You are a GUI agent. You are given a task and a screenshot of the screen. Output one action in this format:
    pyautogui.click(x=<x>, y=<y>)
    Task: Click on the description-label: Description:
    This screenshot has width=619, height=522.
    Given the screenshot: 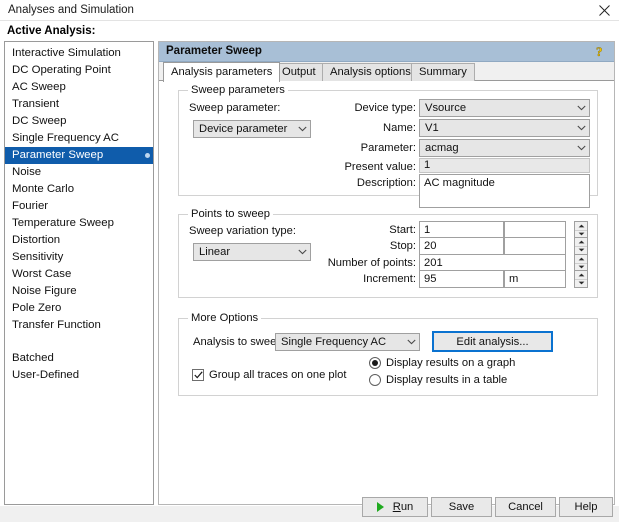 What is the action you would take?
    pyautogui.click(x=386, y=183)
    